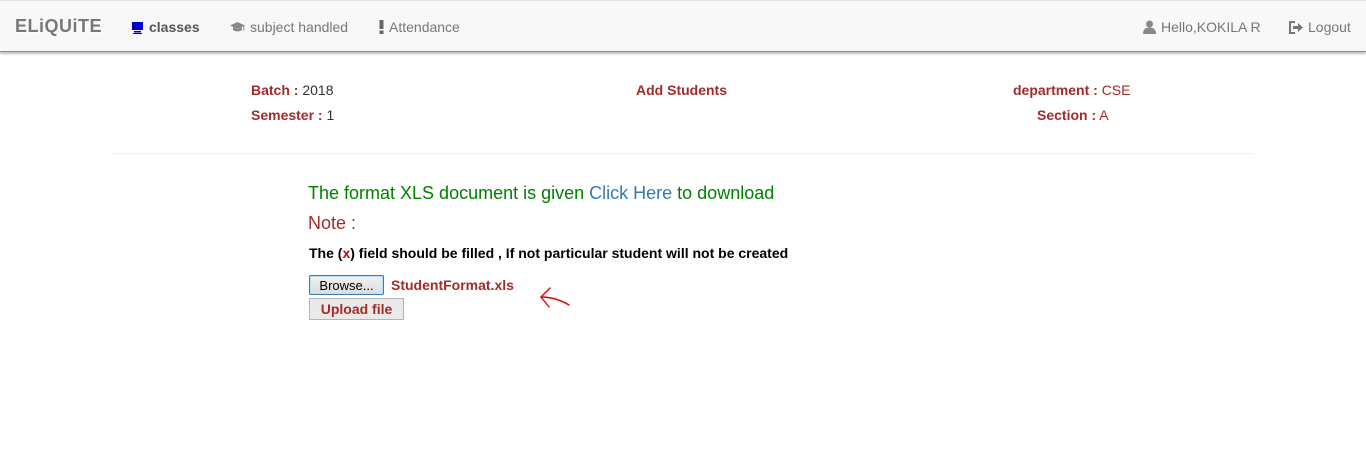 Image resolution: width=1366 pixels, height=450 pixels. Describe the element at coordinates (1296, 27) in the screenshot. I see `logout-icon` at that location.